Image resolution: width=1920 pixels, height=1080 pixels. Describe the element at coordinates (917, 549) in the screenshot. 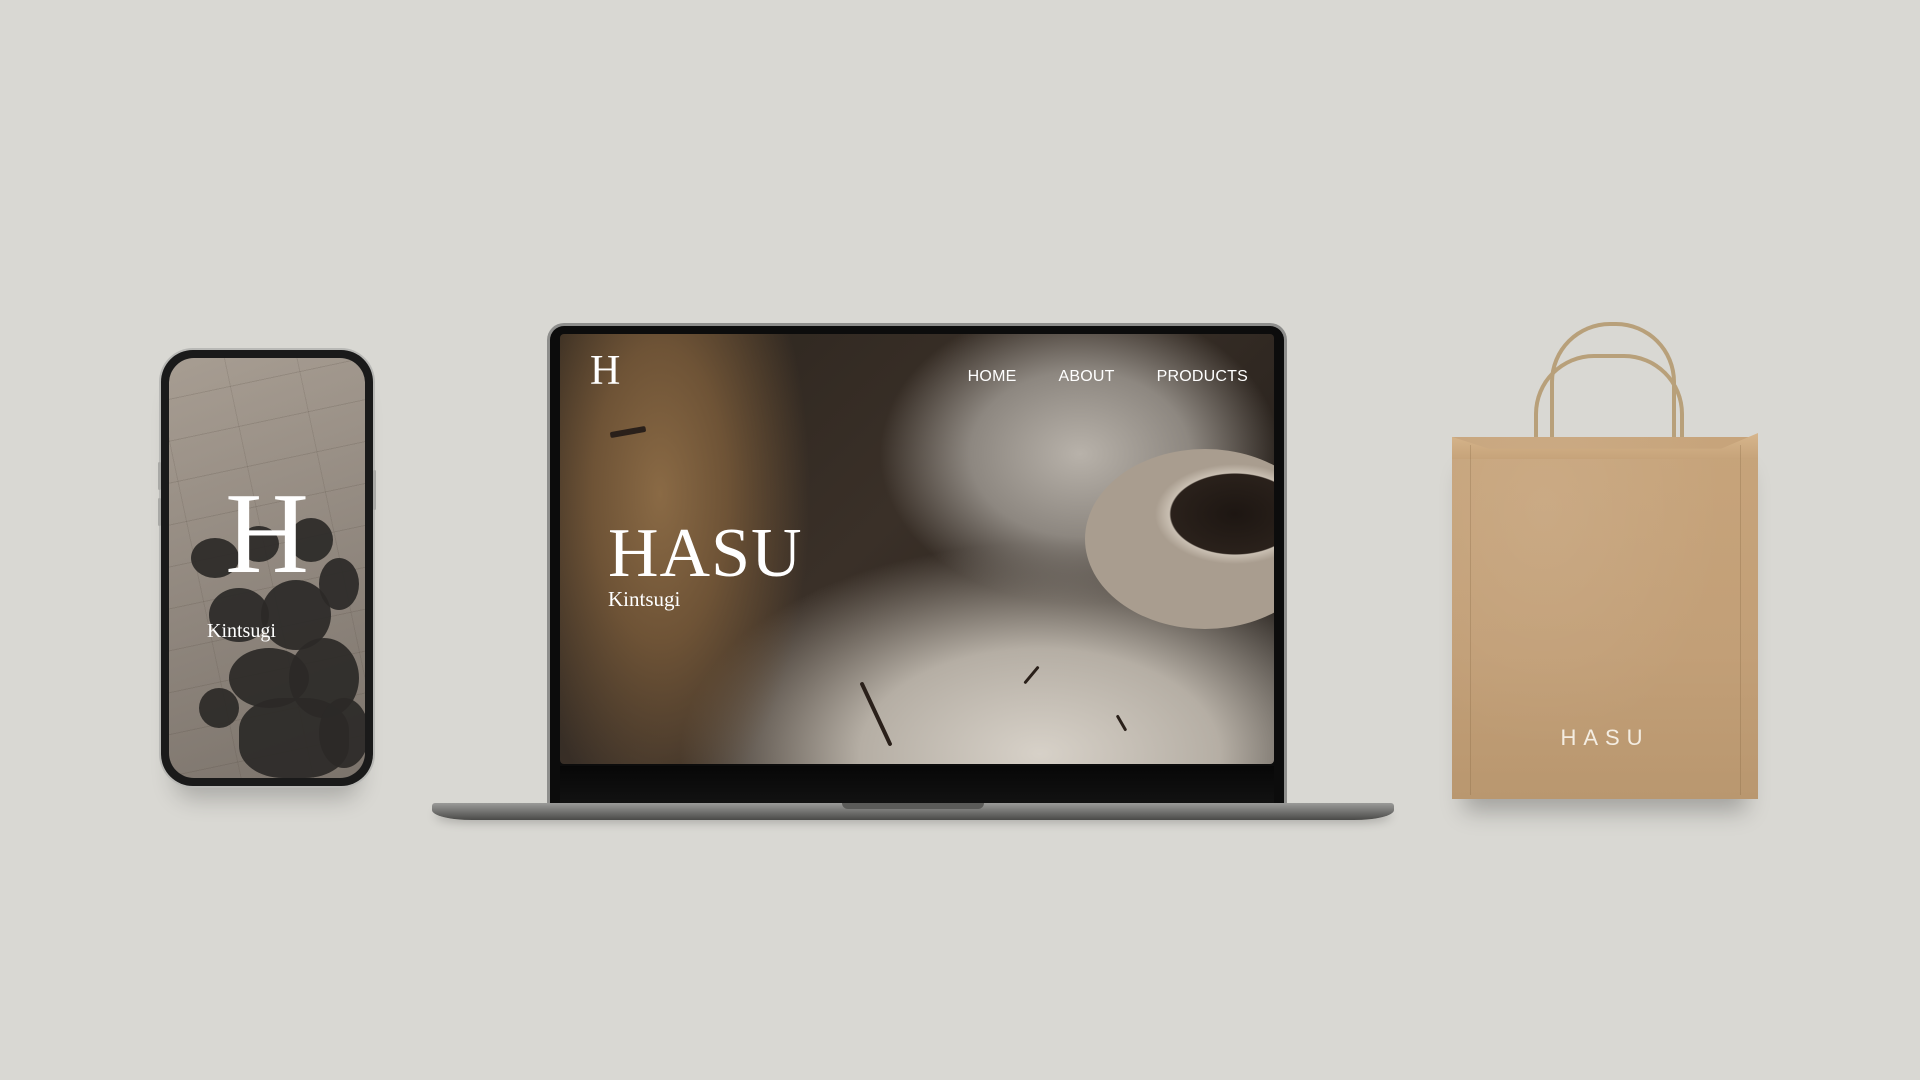

I see `laptop-screen: H HOME ABOUT PRODUCTS HASU Kintsugi` at that location.